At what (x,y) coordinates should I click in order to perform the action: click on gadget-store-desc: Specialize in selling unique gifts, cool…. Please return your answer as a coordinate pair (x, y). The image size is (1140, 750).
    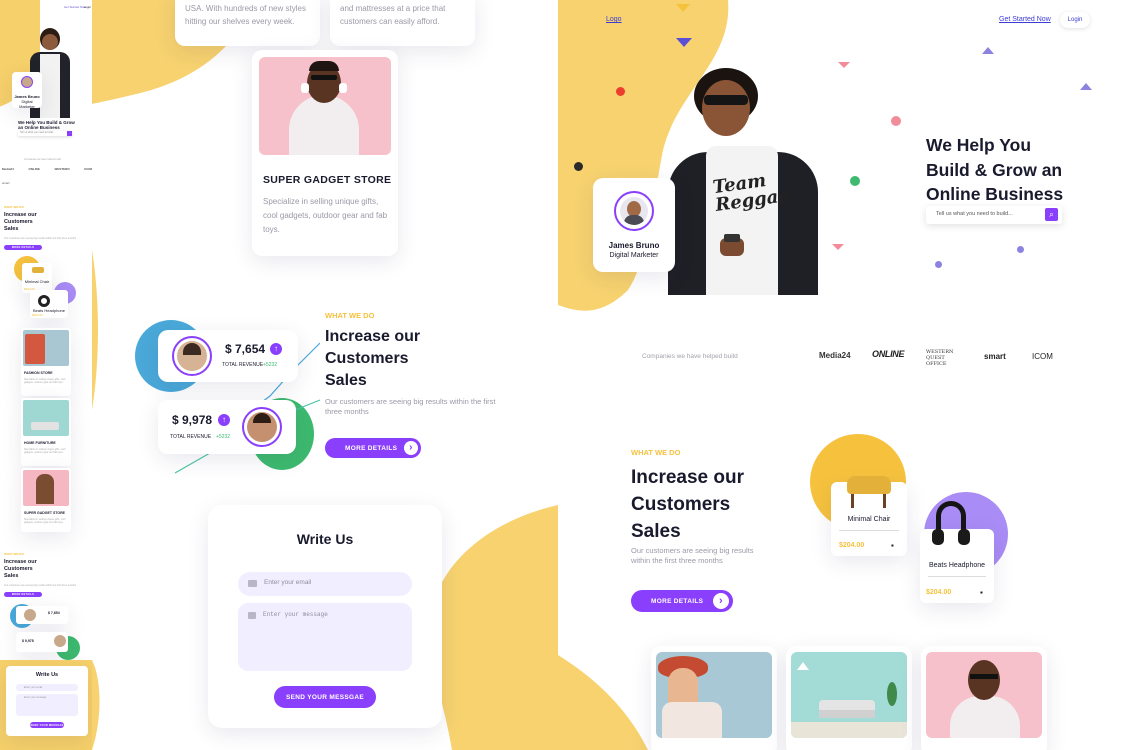
    Looking at the image, I should click on (325, 215).